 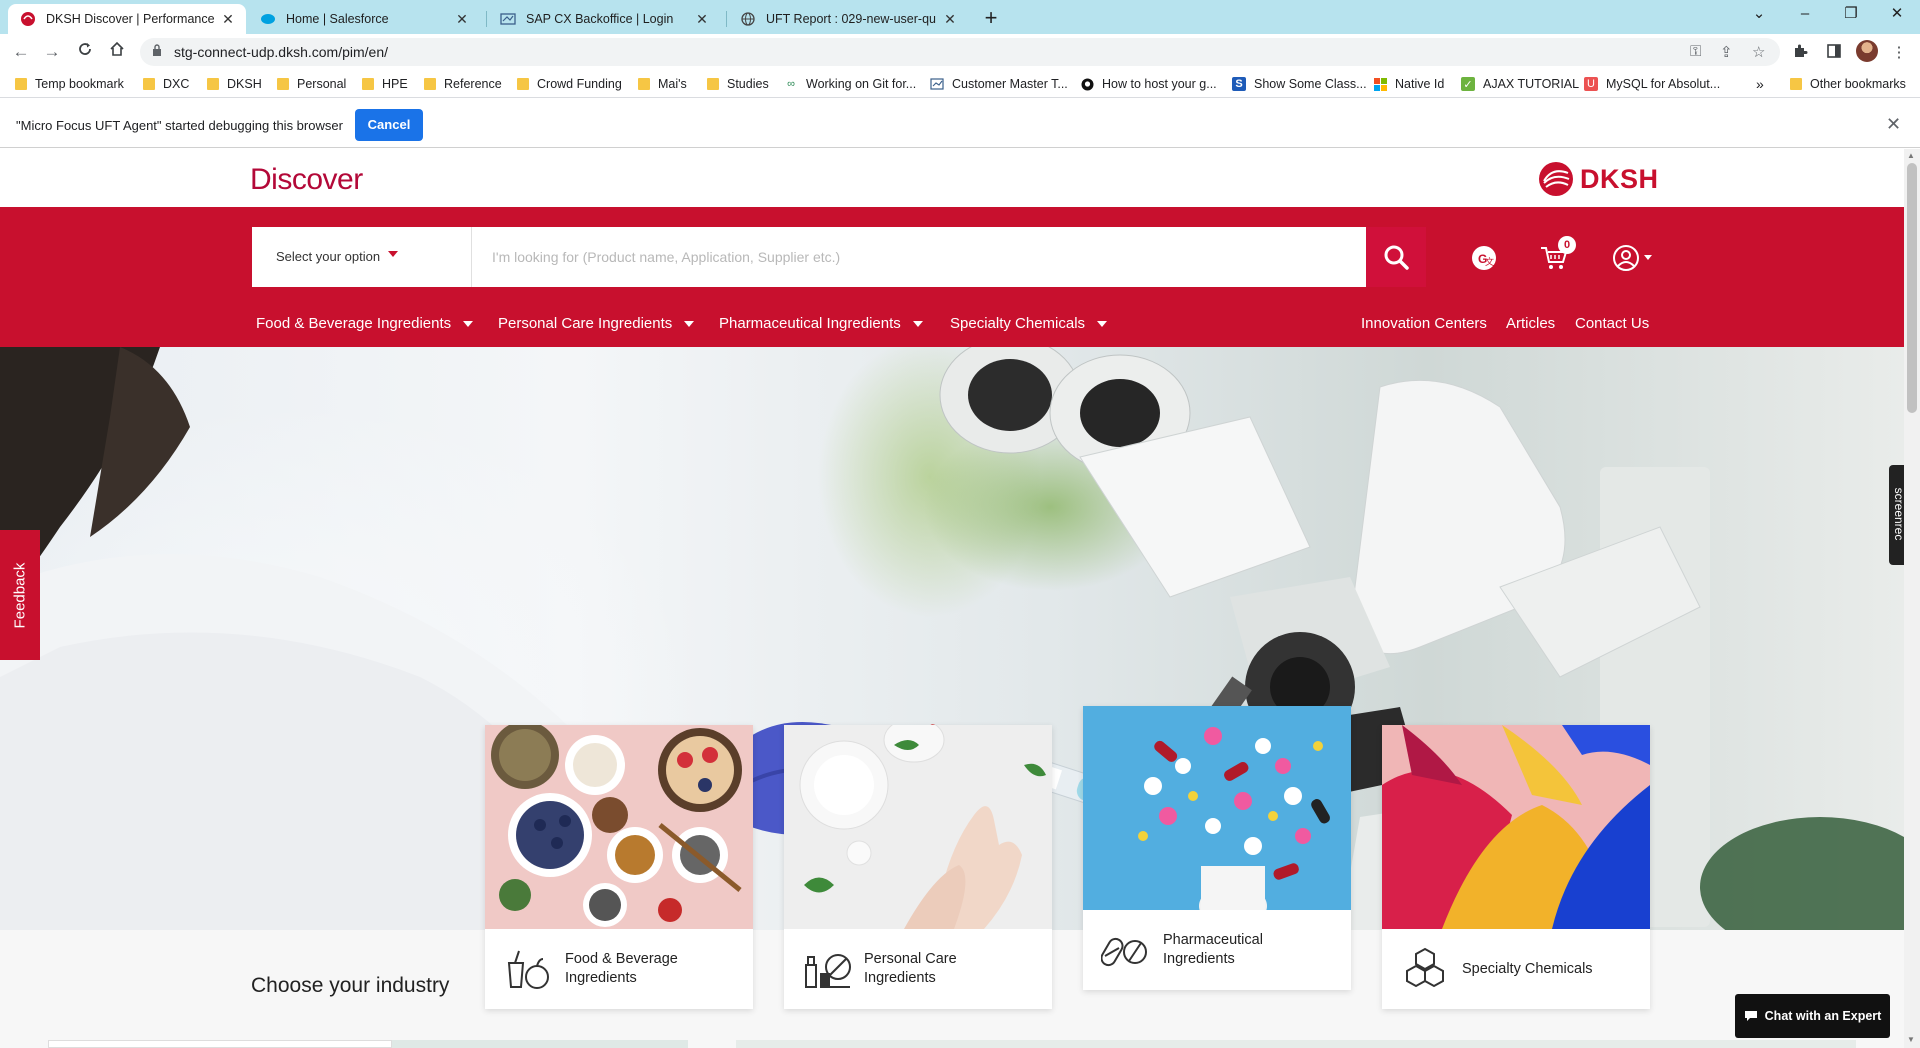 I want to click on tab-uft-report: UFT Report : 029-new-user-quot ✕, so click(x=848, y=19).